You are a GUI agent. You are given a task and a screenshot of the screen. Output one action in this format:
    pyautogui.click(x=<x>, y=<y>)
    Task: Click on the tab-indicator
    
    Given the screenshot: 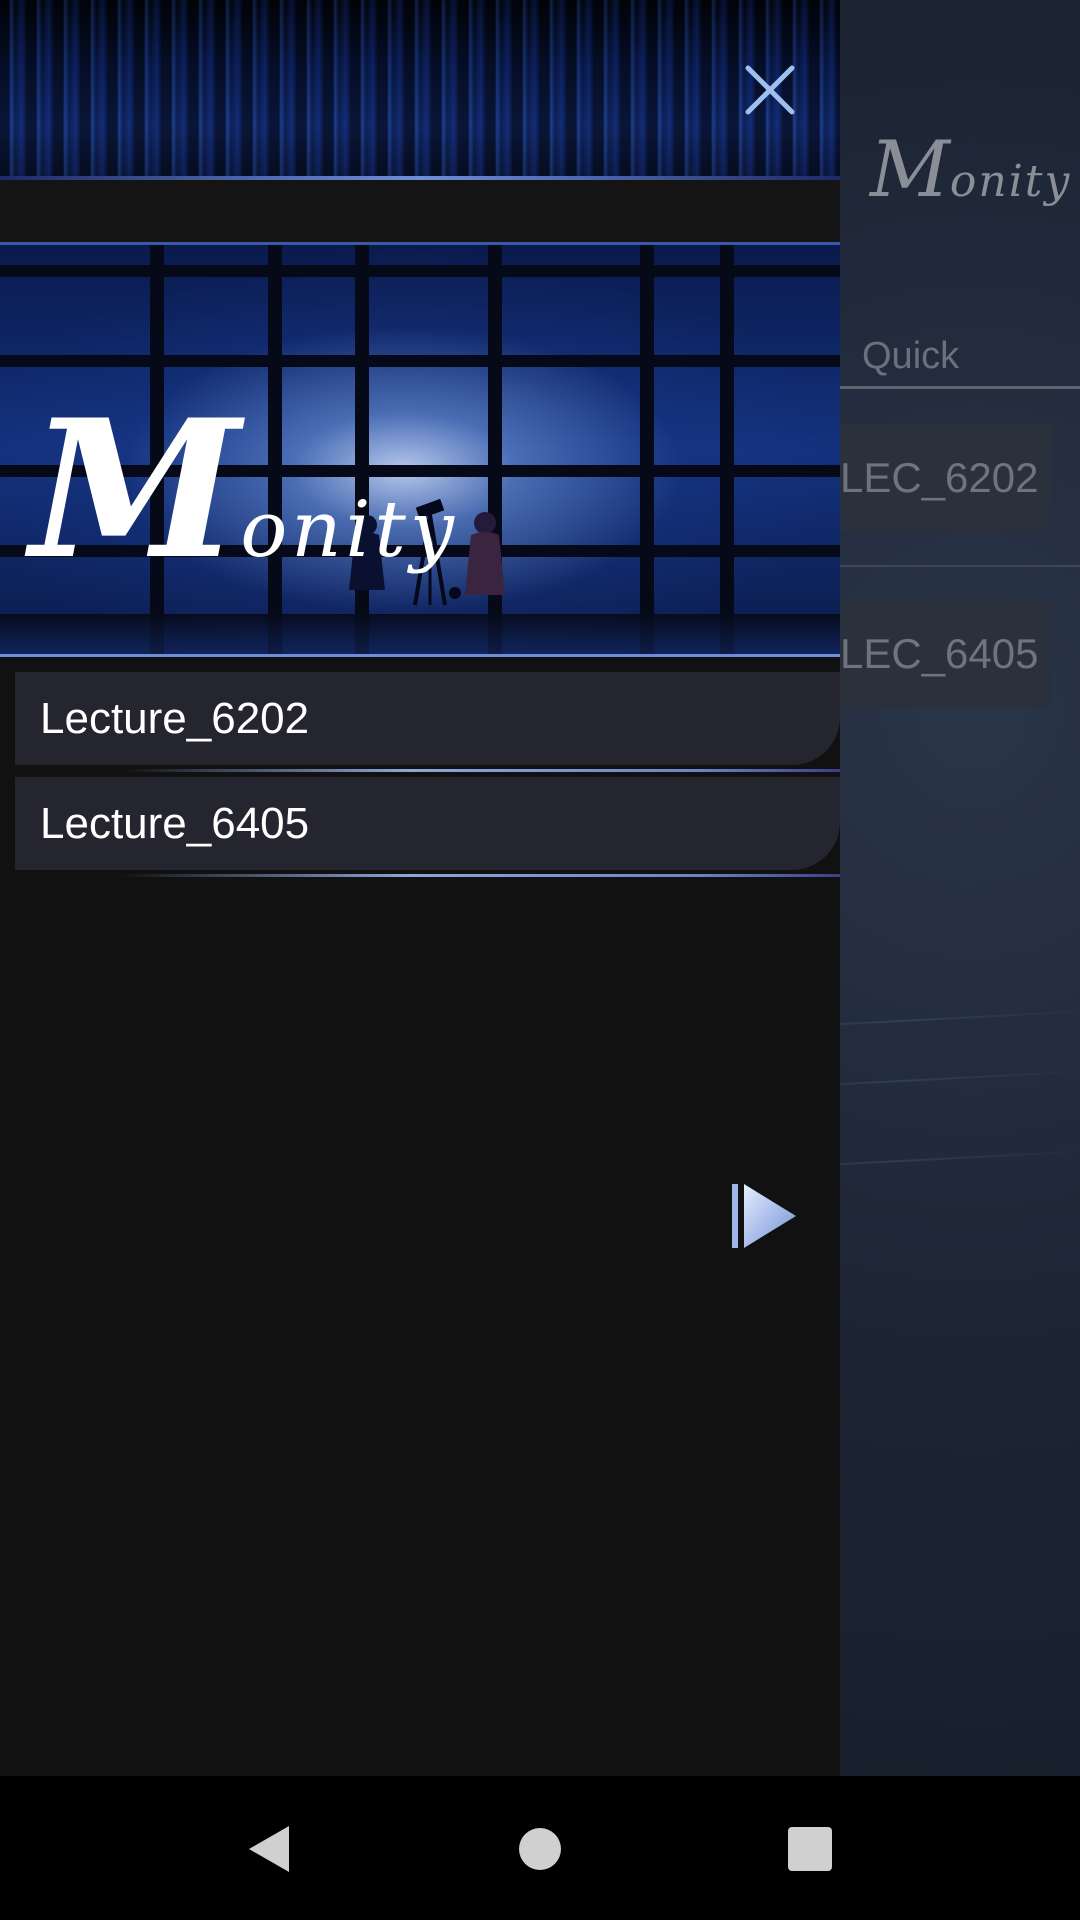 What is the action you would take?
    pyautogui.click(x=960, y=387)
    